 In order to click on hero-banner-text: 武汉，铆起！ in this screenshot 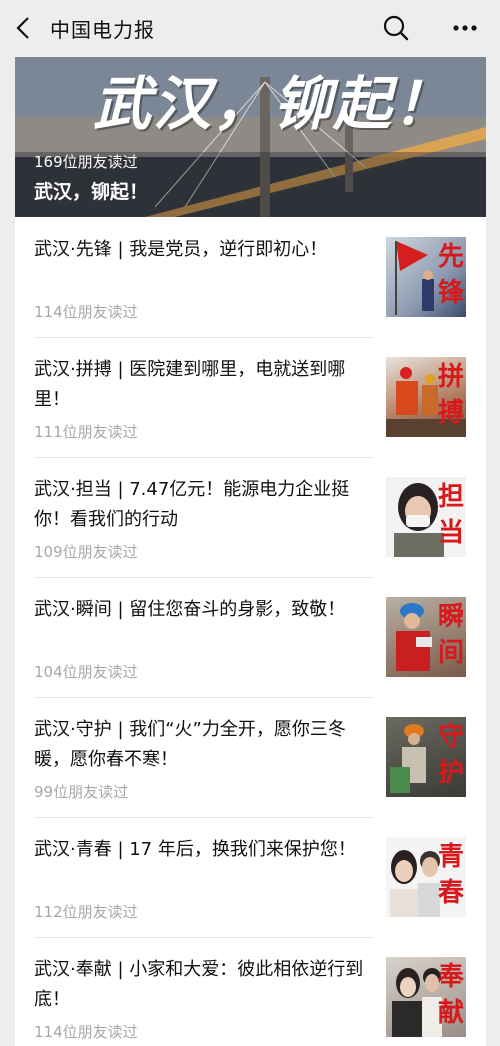, I will do `click(273, 104)`.